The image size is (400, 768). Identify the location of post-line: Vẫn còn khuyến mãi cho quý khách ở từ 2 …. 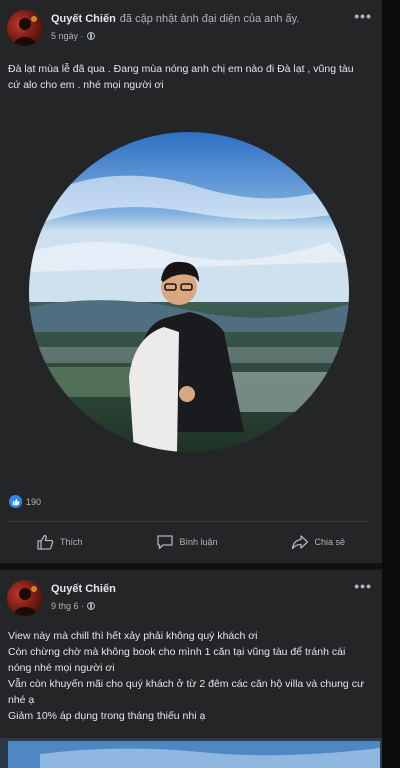
(186, 692).